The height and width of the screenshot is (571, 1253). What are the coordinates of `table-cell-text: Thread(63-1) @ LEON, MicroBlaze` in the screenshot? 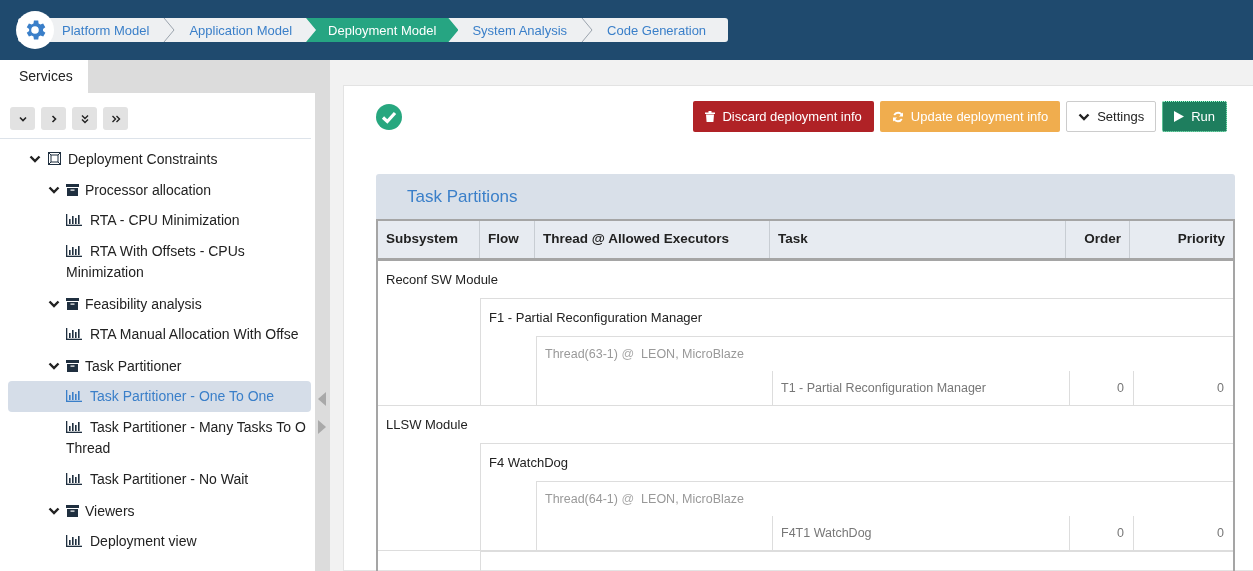 It's located at (644, 354).